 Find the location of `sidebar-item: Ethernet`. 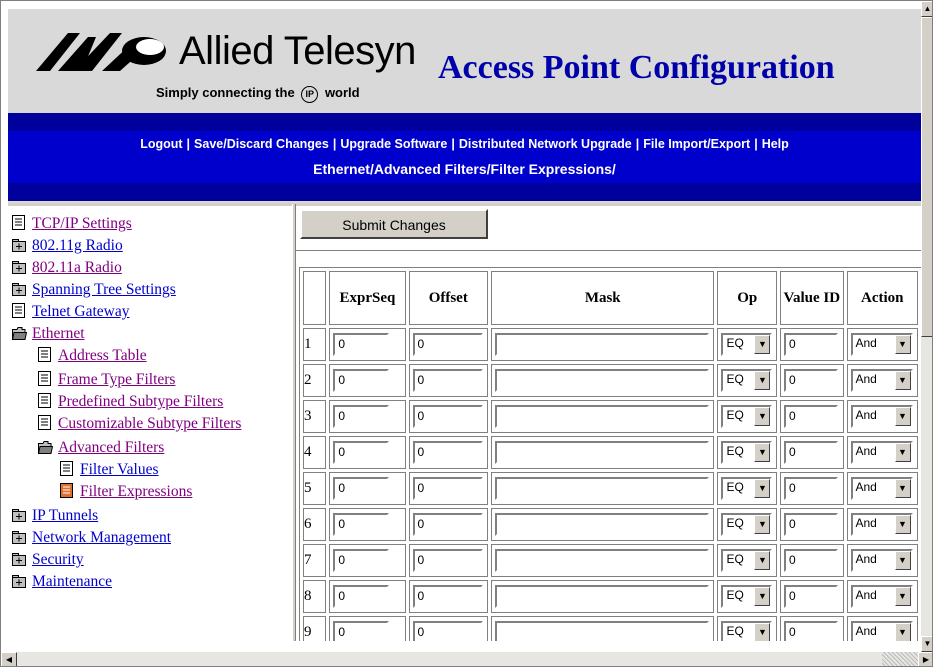

sidebar-item: Ethernet is located at coordinates (48, 336).